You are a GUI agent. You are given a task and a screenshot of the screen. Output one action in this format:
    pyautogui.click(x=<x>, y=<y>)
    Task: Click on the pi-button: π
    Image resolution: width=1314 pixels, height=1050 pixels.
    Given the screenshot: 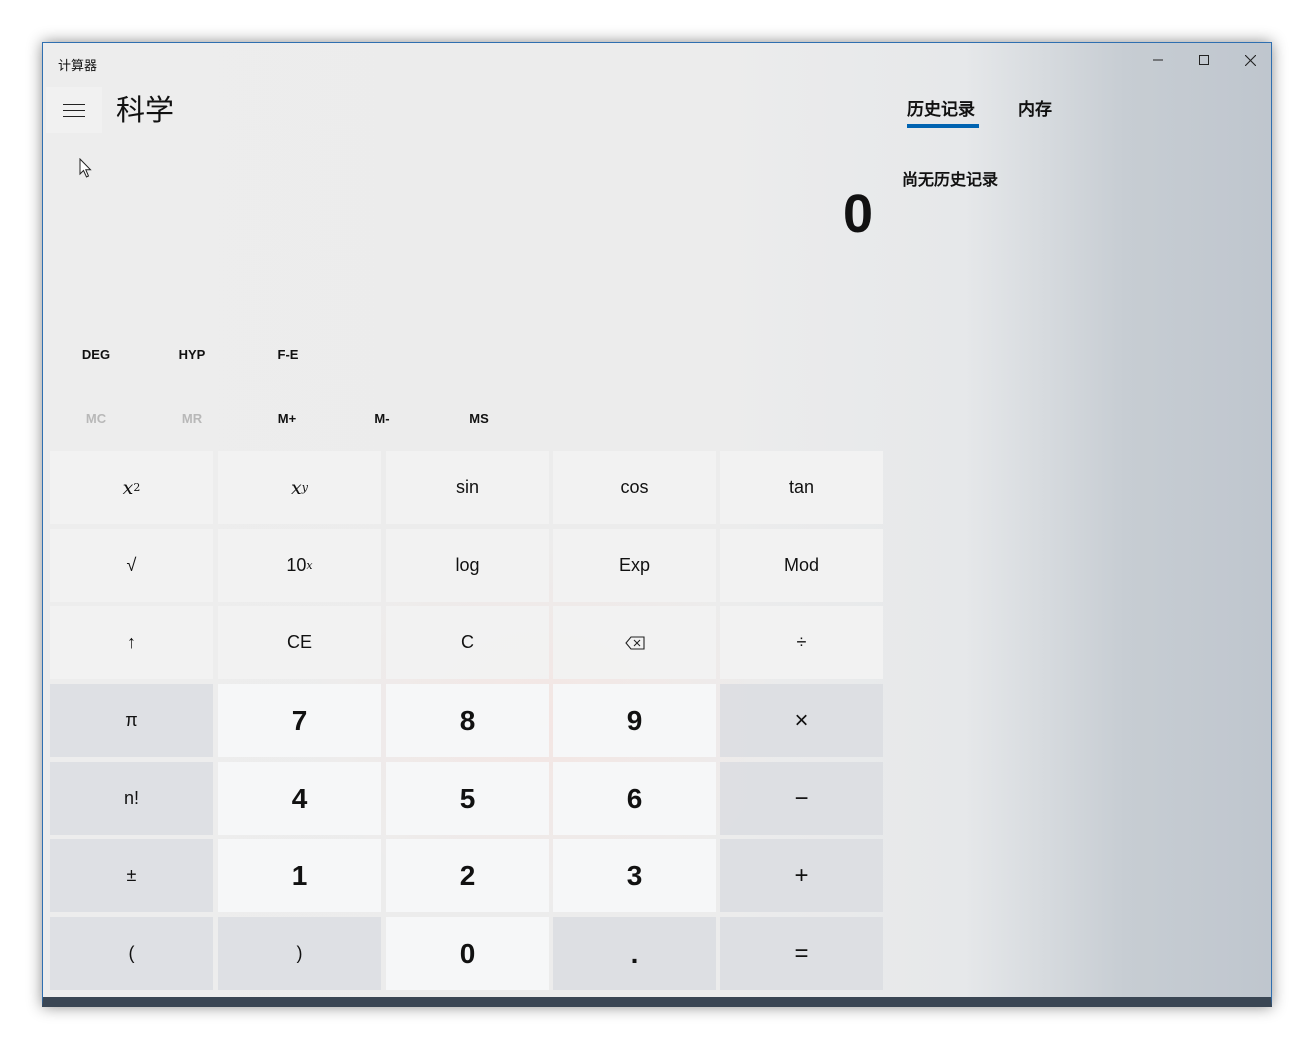 What is the action you would take?
    pyautogui.click(x=131, y=720)
    